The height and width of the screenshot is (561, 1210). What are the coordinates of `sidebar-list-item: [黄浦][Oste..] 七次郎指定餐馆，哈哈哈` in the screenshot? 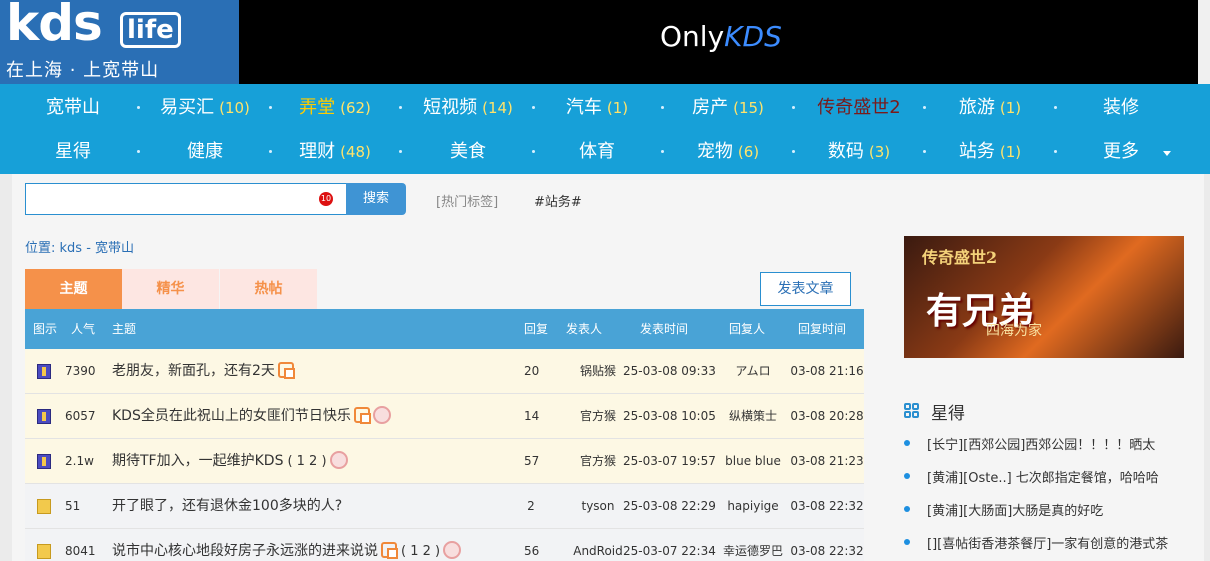 It's located at (1049, 477).